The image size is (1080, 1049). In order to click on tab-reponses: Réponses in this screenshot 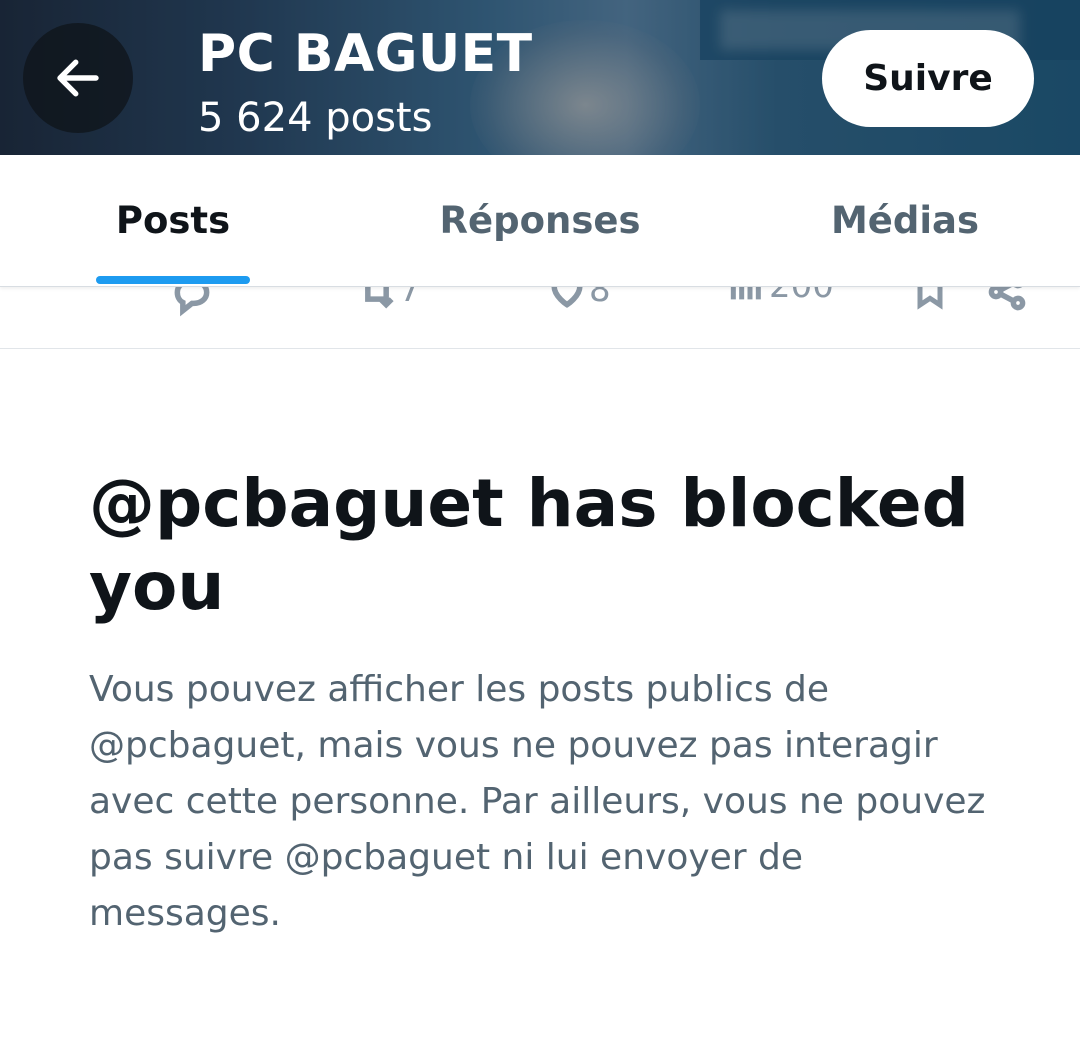, I will do `click(540, 220)`.